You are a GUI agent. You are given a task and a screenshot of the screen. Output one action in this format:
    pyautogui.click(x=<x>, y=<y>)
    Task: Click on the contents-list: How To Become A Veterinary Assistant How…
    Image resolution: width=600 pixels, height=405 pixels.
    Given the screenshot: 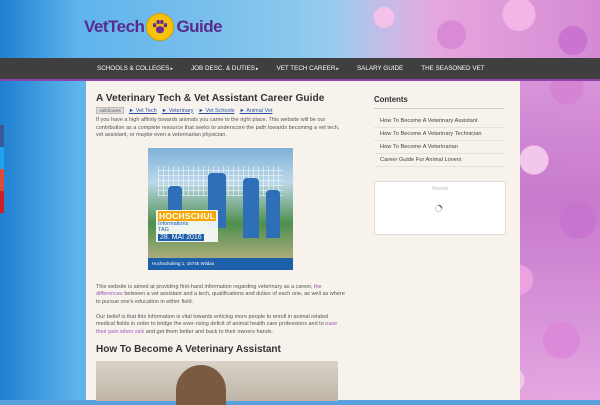 What is the action you would take?
    pyautogui.click(x=439, y=141)
    